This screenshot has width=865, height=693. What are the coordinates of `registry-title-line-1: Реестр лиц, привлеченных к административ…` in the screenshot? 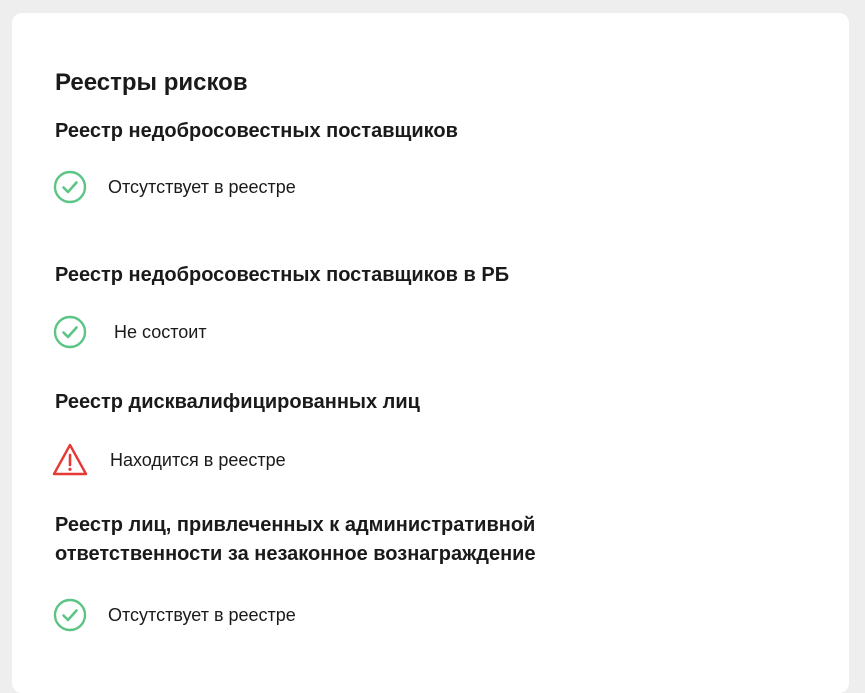 It's located at (295, 525).